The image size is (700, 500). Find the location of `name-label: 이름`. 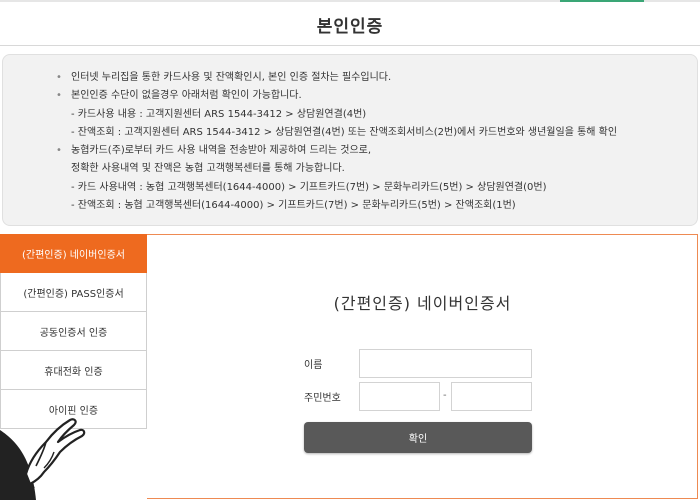

name-label: 이름 is located at coordinates (313, 365).